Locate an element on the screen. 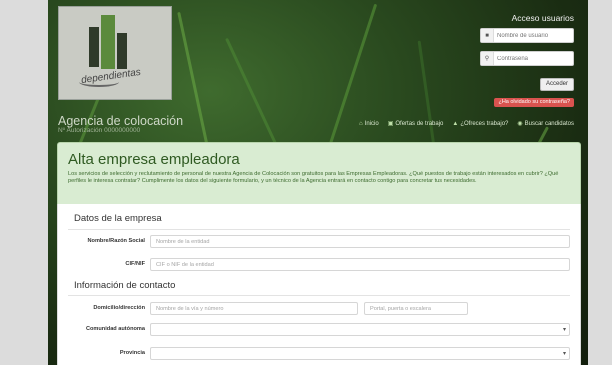 The image size is (612, 365). password-field: ⚲ is located at coordinates (527, 58).